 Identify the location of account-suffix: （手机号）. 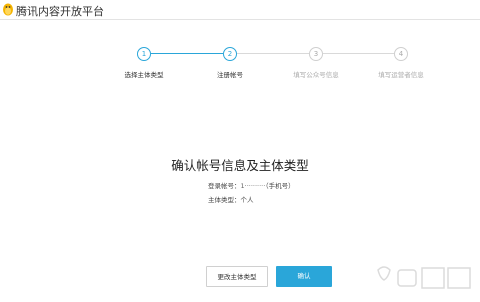
(280, 186).